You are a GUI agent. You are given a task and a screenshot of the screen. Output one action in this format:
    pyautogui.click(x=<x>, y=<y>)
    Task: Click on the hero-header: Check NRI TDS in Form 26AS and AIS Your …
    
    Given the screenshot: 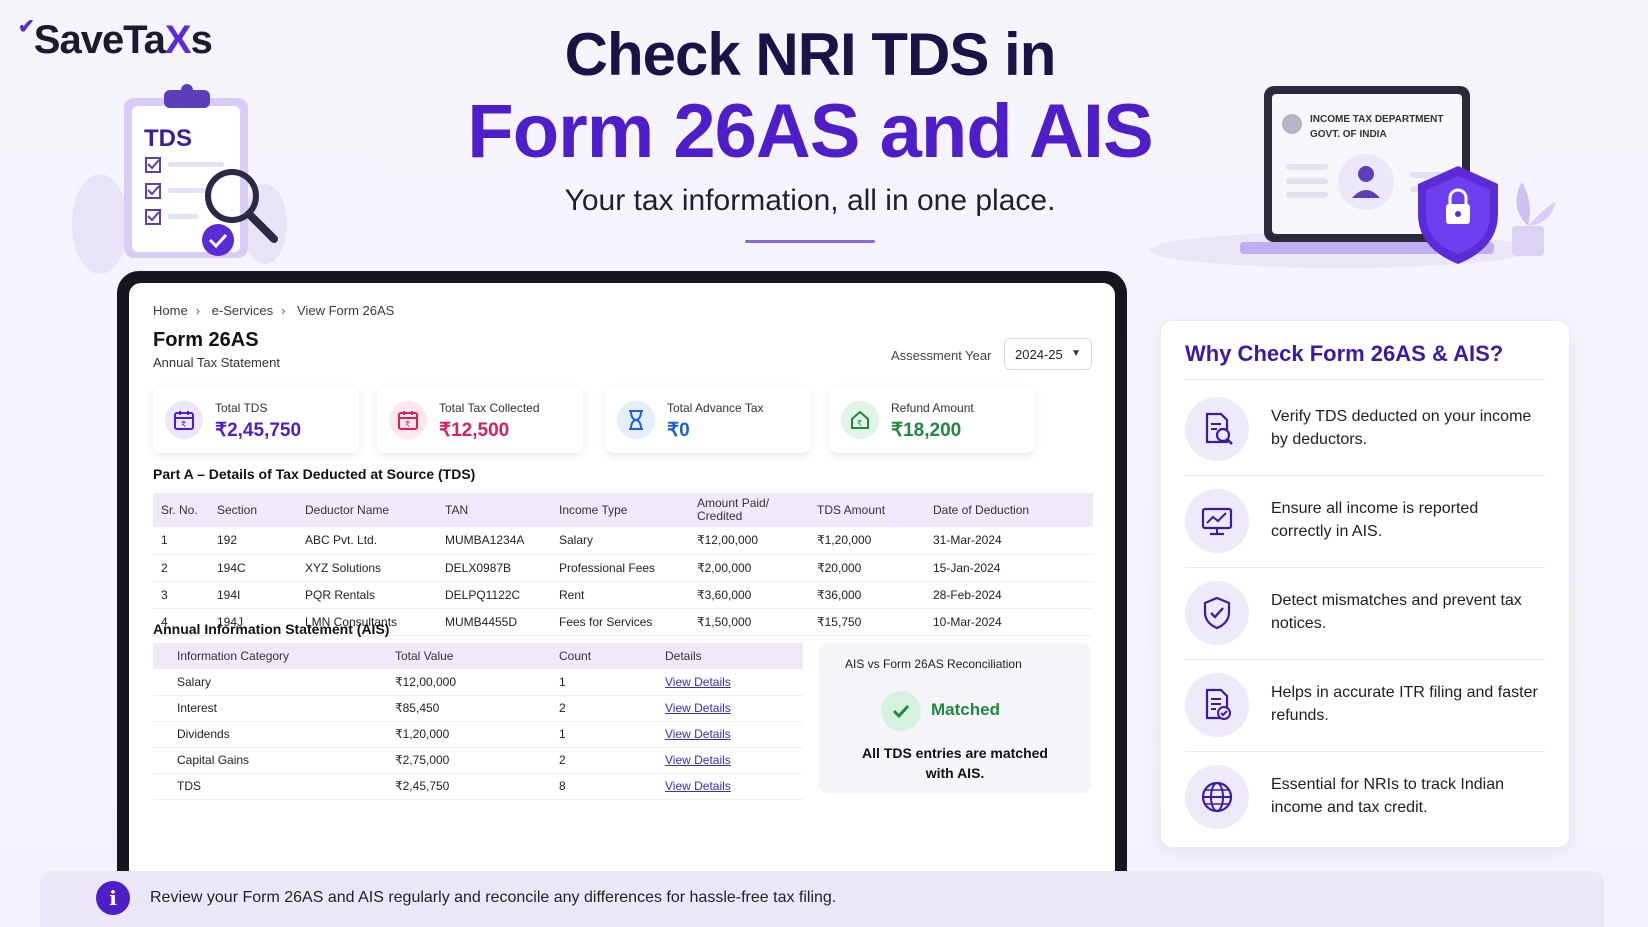 What is the action you would take?
    pyautogui.click(x=810, y=131)
    